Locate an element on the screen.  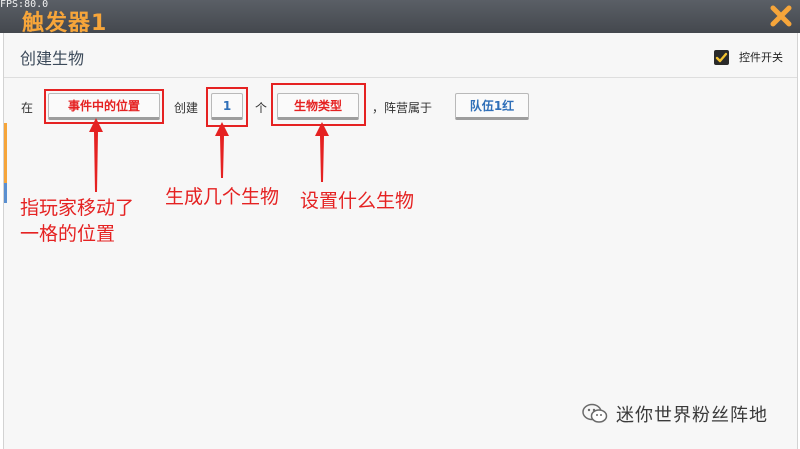
creature-highlight is located at coordinates (318, 104).